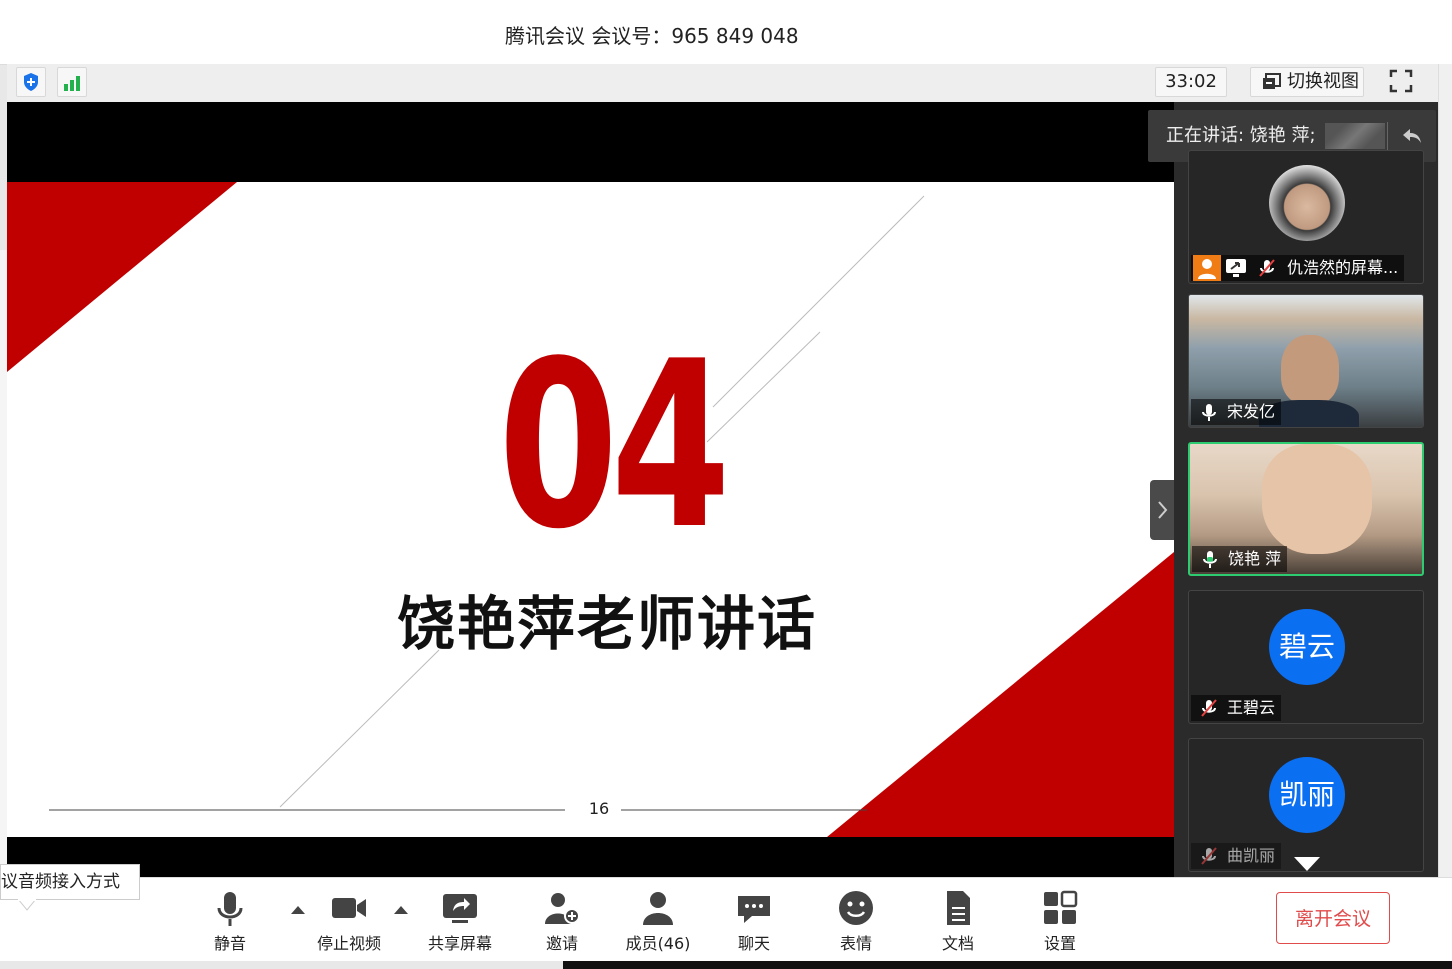 This screenshot has height=969, width=1452. What do you see at coordinates (1412, 136) in the screenshot?
I see `reply-arrow-icon` at bounding box center [1412, 136].